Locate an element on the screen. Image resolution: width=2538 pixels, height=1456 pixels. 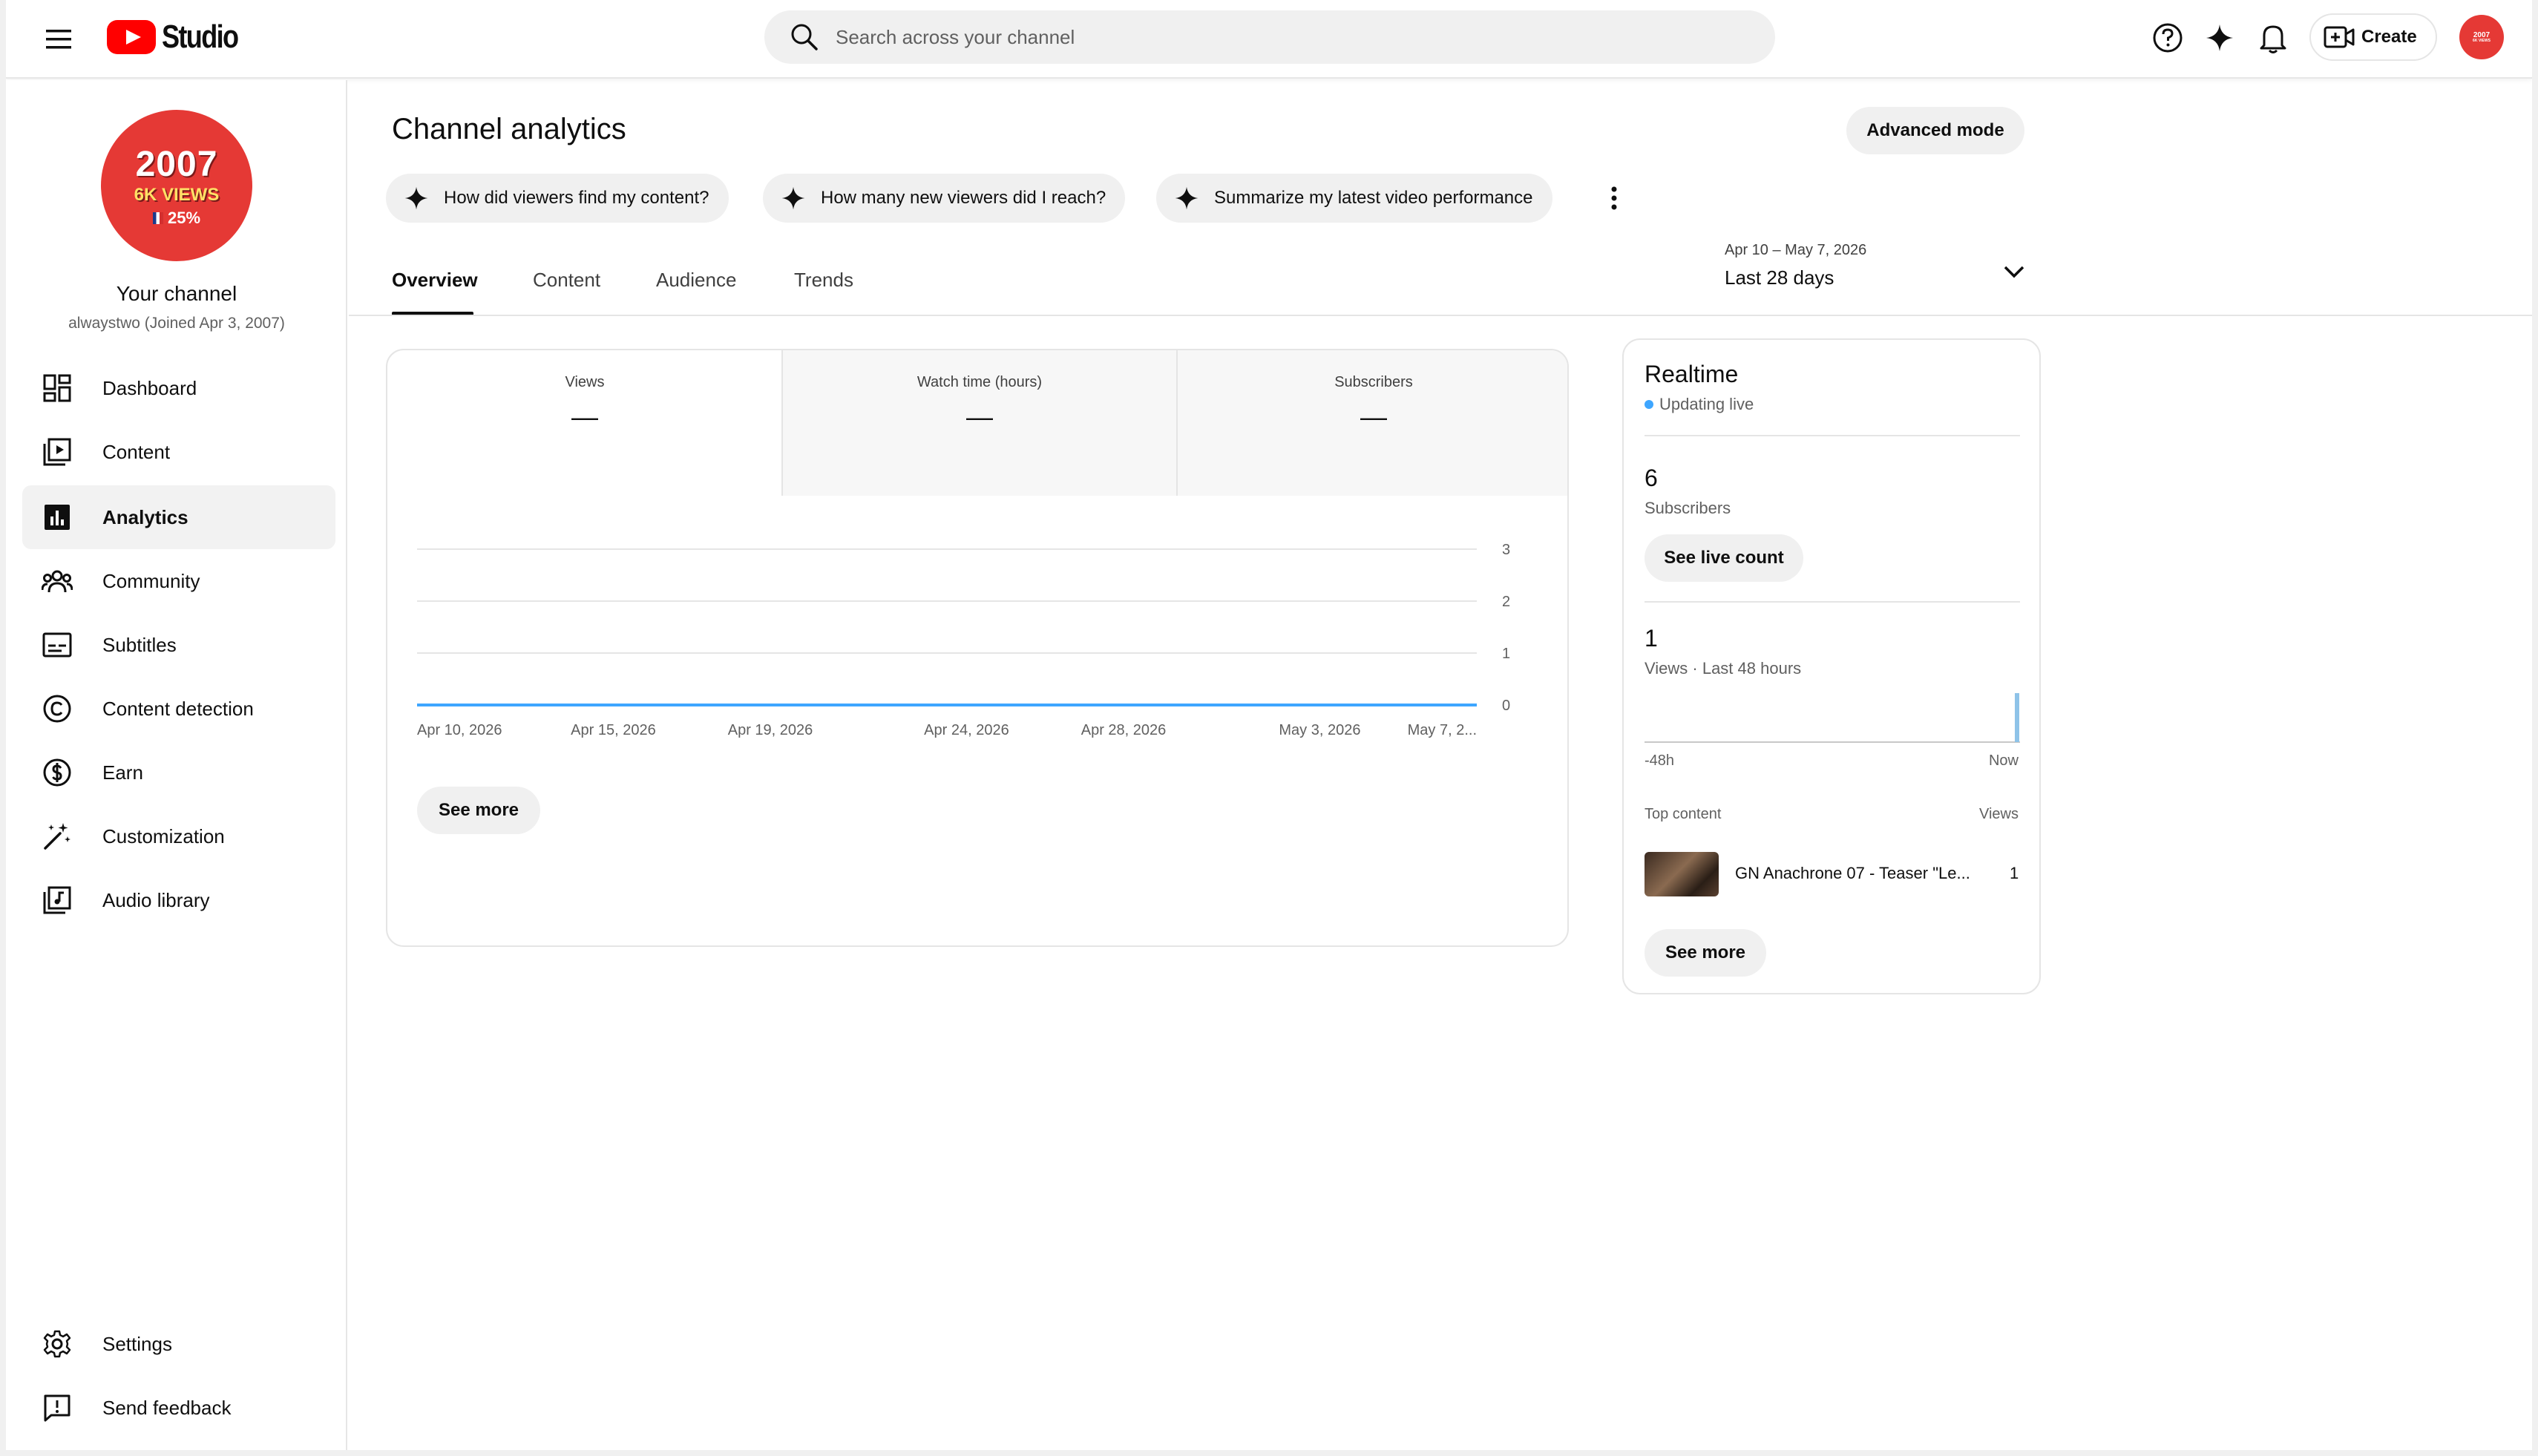
sidebar-item-subtitles: Subtitles is located at coordinates (178, 645).